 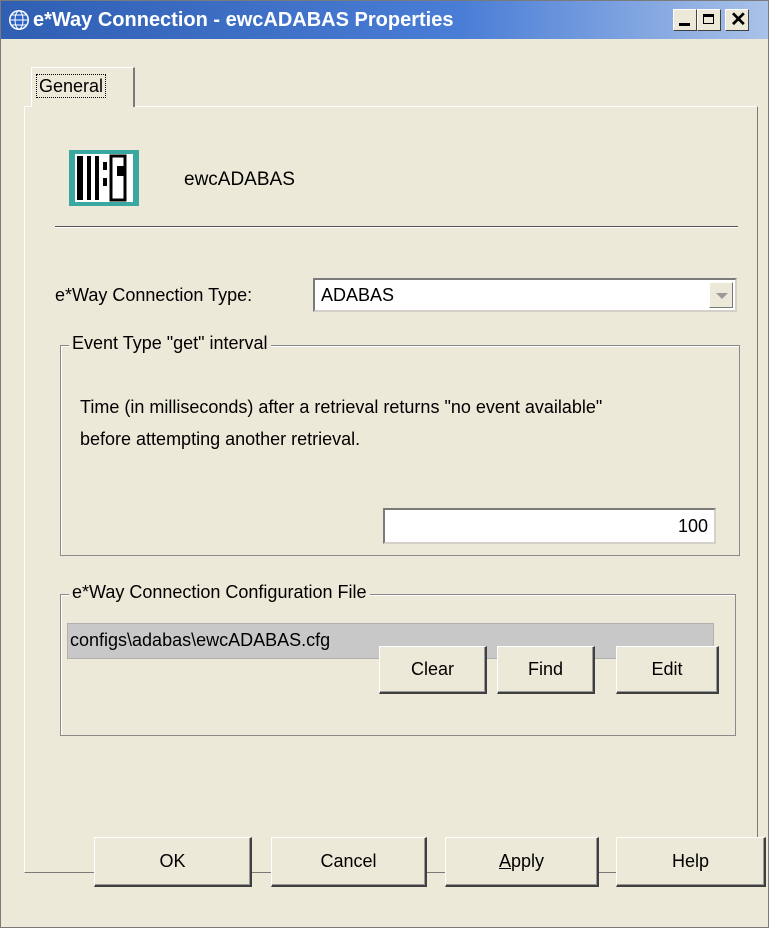 What do you see at coordinates (154, 295) in the screenshot?
I see `connection-type-label: e*Way Connection Type:` at bounding box center [154, 295].